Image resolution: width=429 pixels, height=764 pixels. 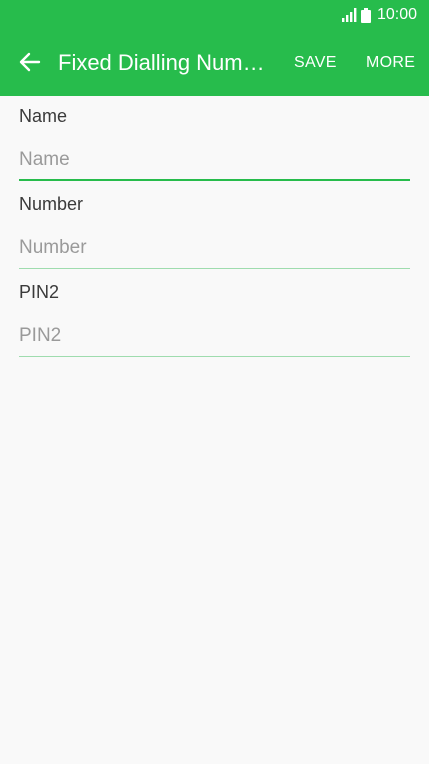 I want to click on name-label: Name, so click(x=43, y=116).